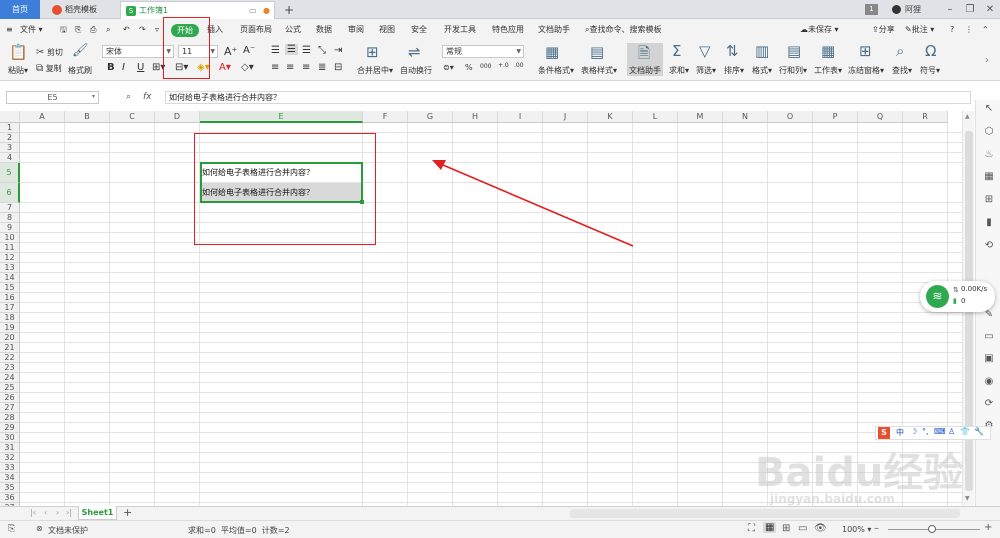 This screenshot has width=1000, height=538. What do you see at coordinates (83, 10) in the screenshot?
I see `tab-template: 稻壳模板` at bounding box center [83, 10].